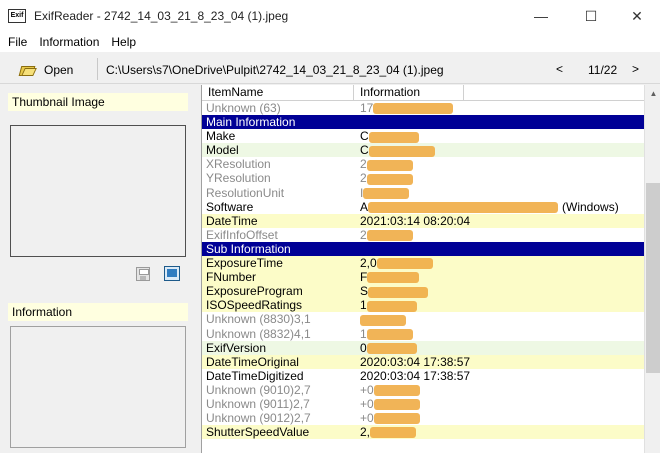  I want to click on table-row: Model C, so click(423, 150).